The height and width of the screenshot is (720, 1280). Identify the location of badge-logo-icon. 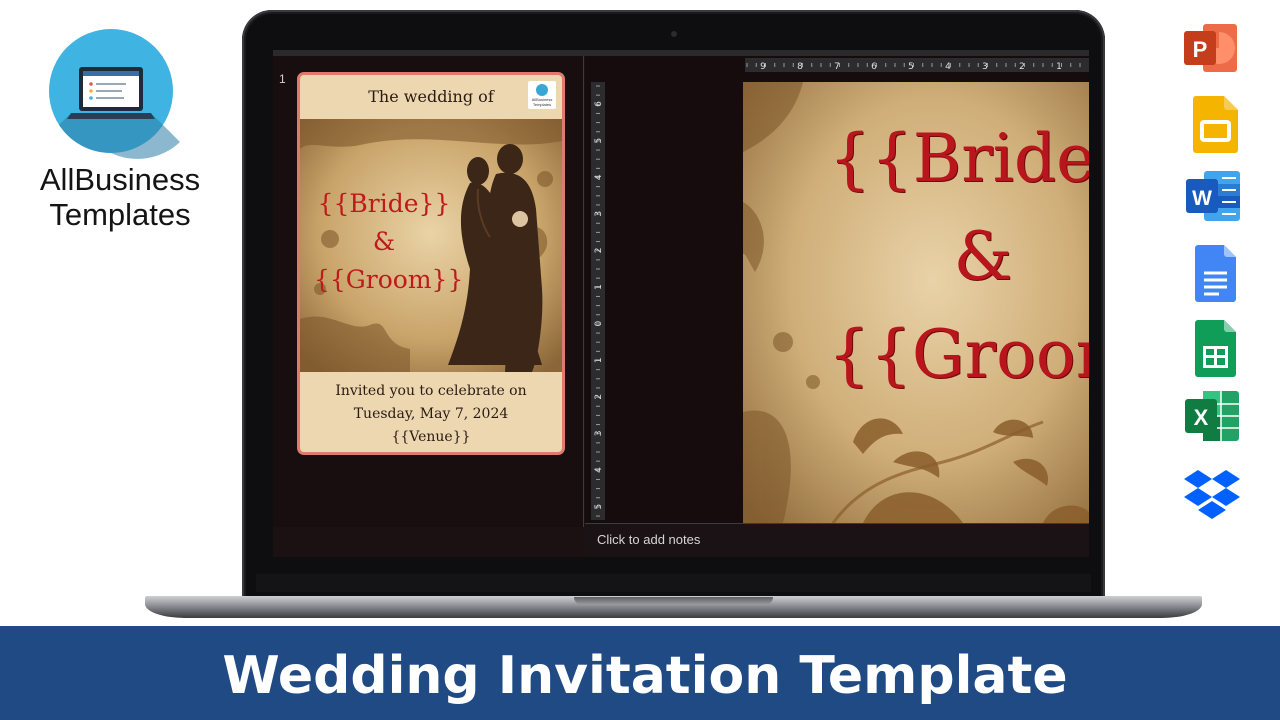
(542, 89).